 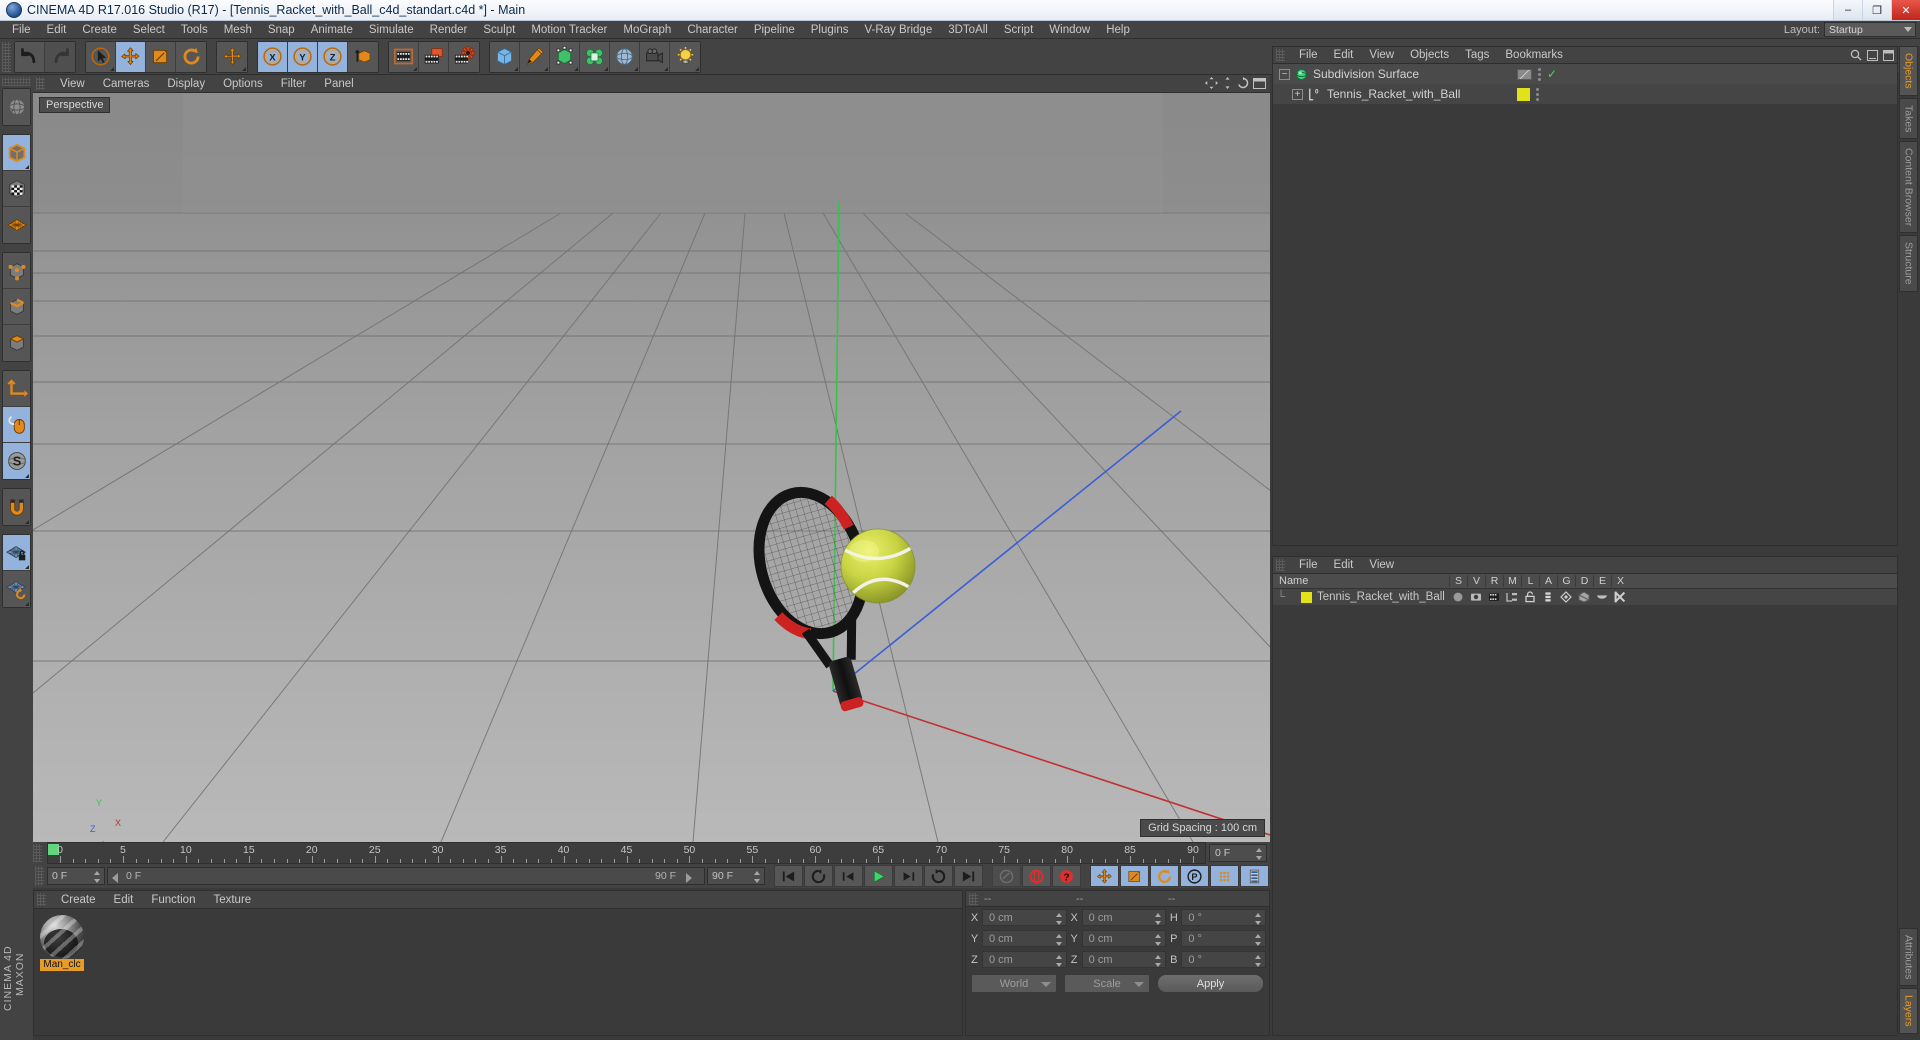 I want to click on animation-layers-button, so click(x=1254, y=876).